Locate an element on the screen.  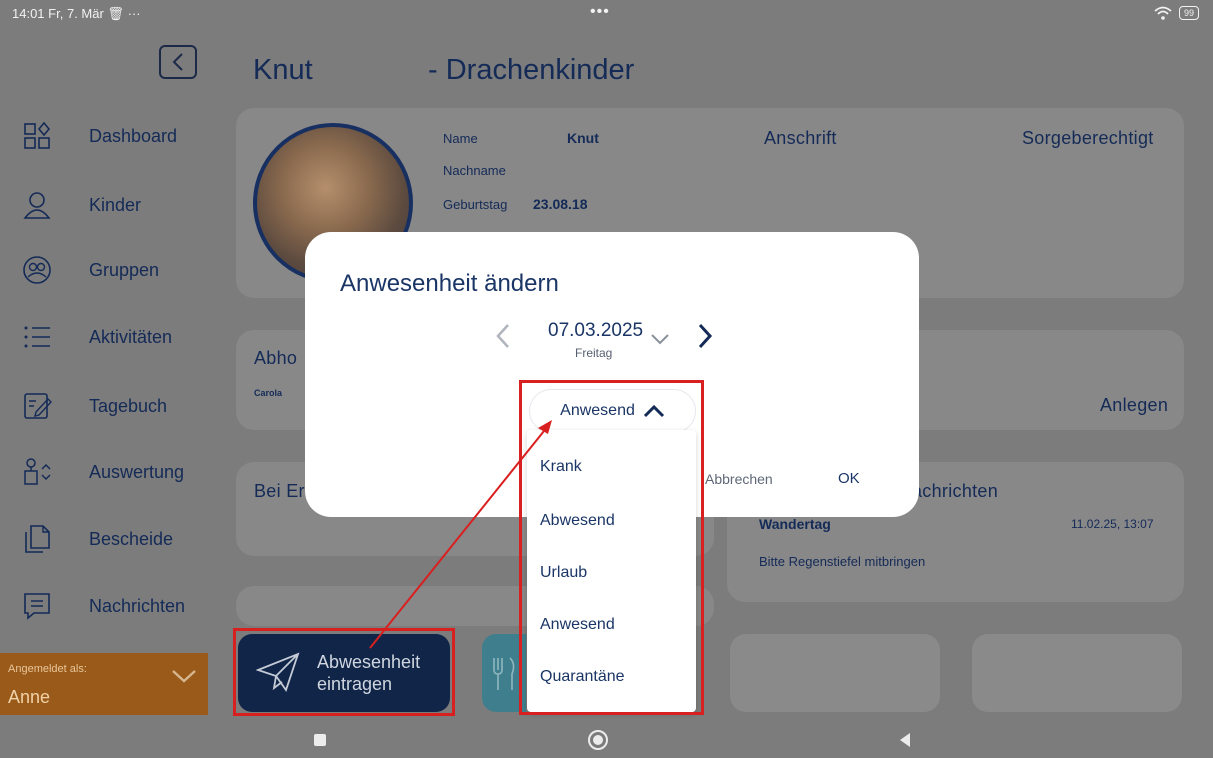
home-icon is located at coordinates (598, 740).